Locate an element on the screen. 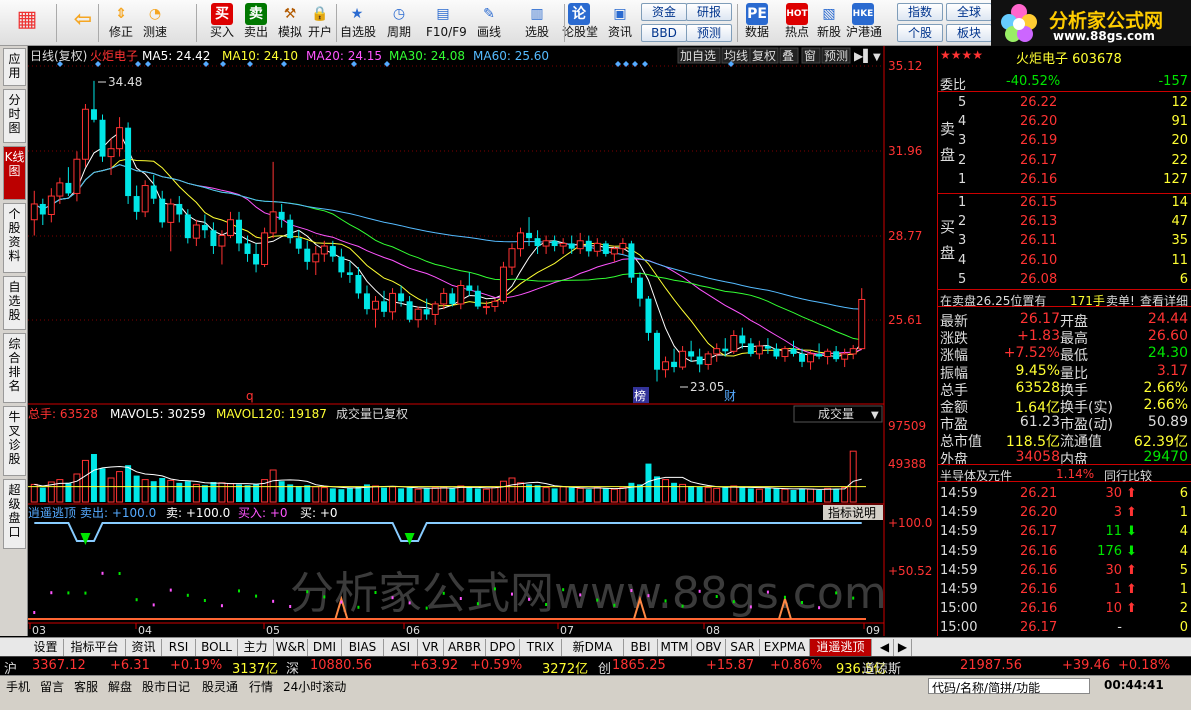 The height and width of the screenshot is (710, 1191). toolbar-pill-3: 预测 is located at coordinates (709, 33).